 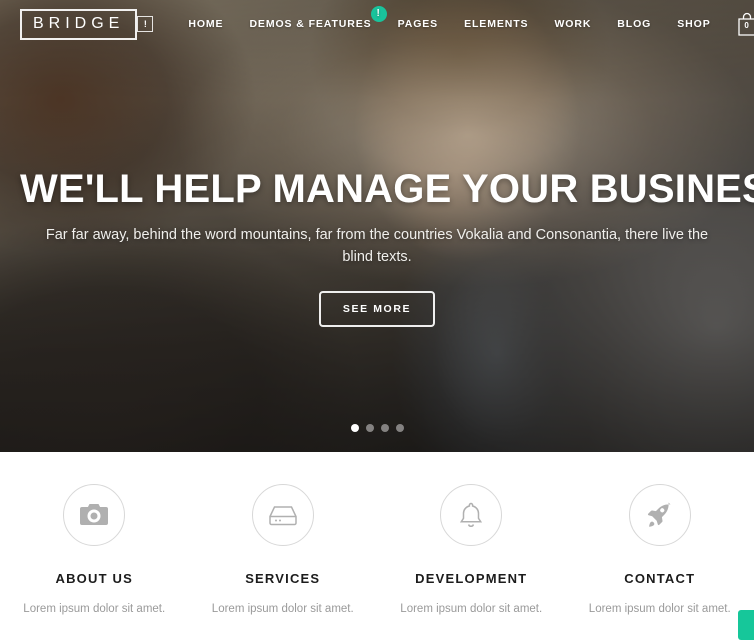 What do you see at coordinates (471, 515) in the screenshot?
I see `bell-icon` at bounding box center [471, 515].